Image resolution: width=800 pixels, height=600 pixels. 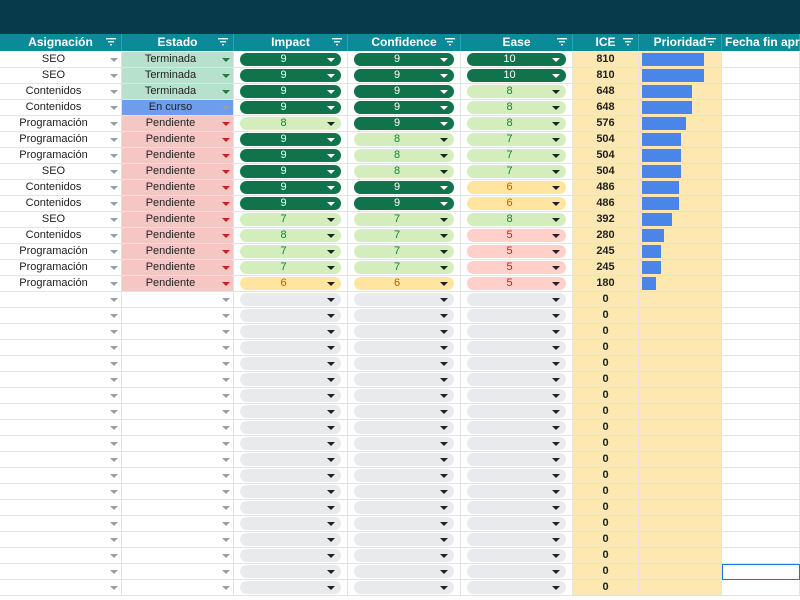 I want to click on assignment-dropdown: Contenidos, so click(x=61, y=203).